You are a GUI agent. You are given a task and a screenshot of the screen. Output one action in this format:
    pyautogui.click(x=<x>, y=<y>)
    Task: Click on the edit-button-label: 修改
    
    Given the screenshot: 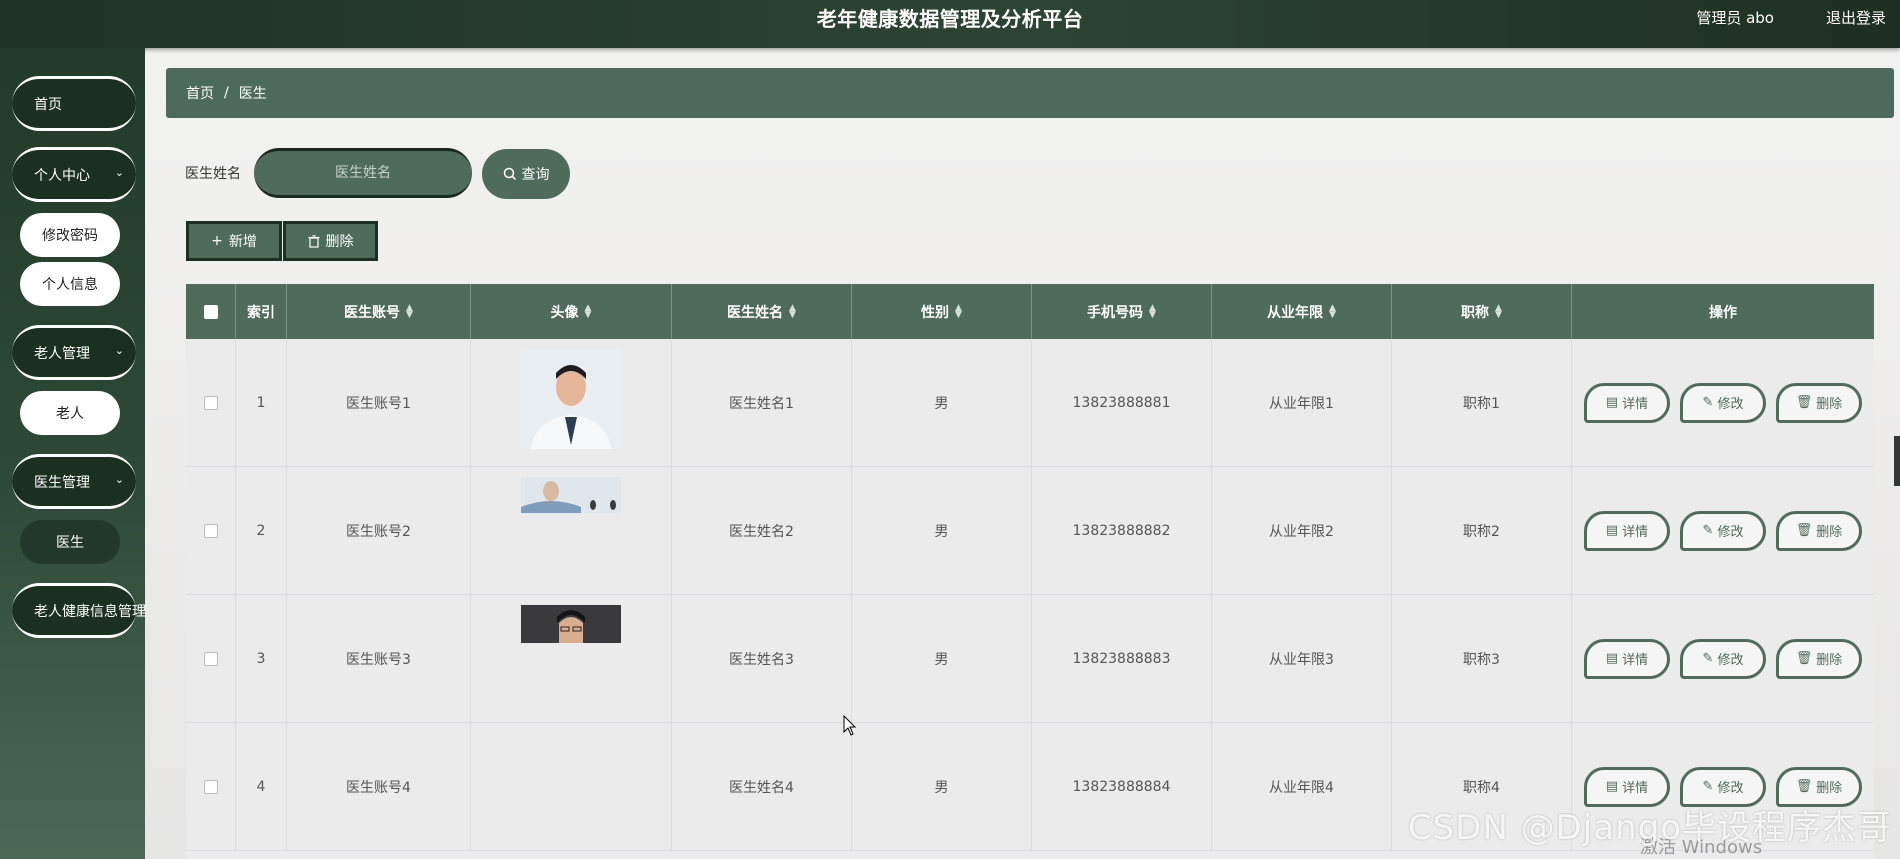 What is the action you would take?
    pyautogui.click(x=1730, y=532)
    